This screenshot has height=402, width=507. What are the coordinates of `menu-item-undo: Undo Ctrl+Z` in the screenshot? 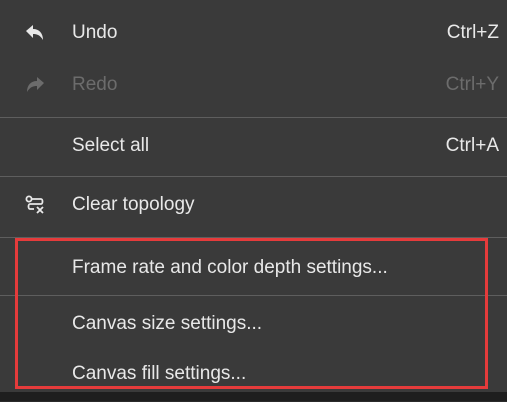 It's located at (253, 33).